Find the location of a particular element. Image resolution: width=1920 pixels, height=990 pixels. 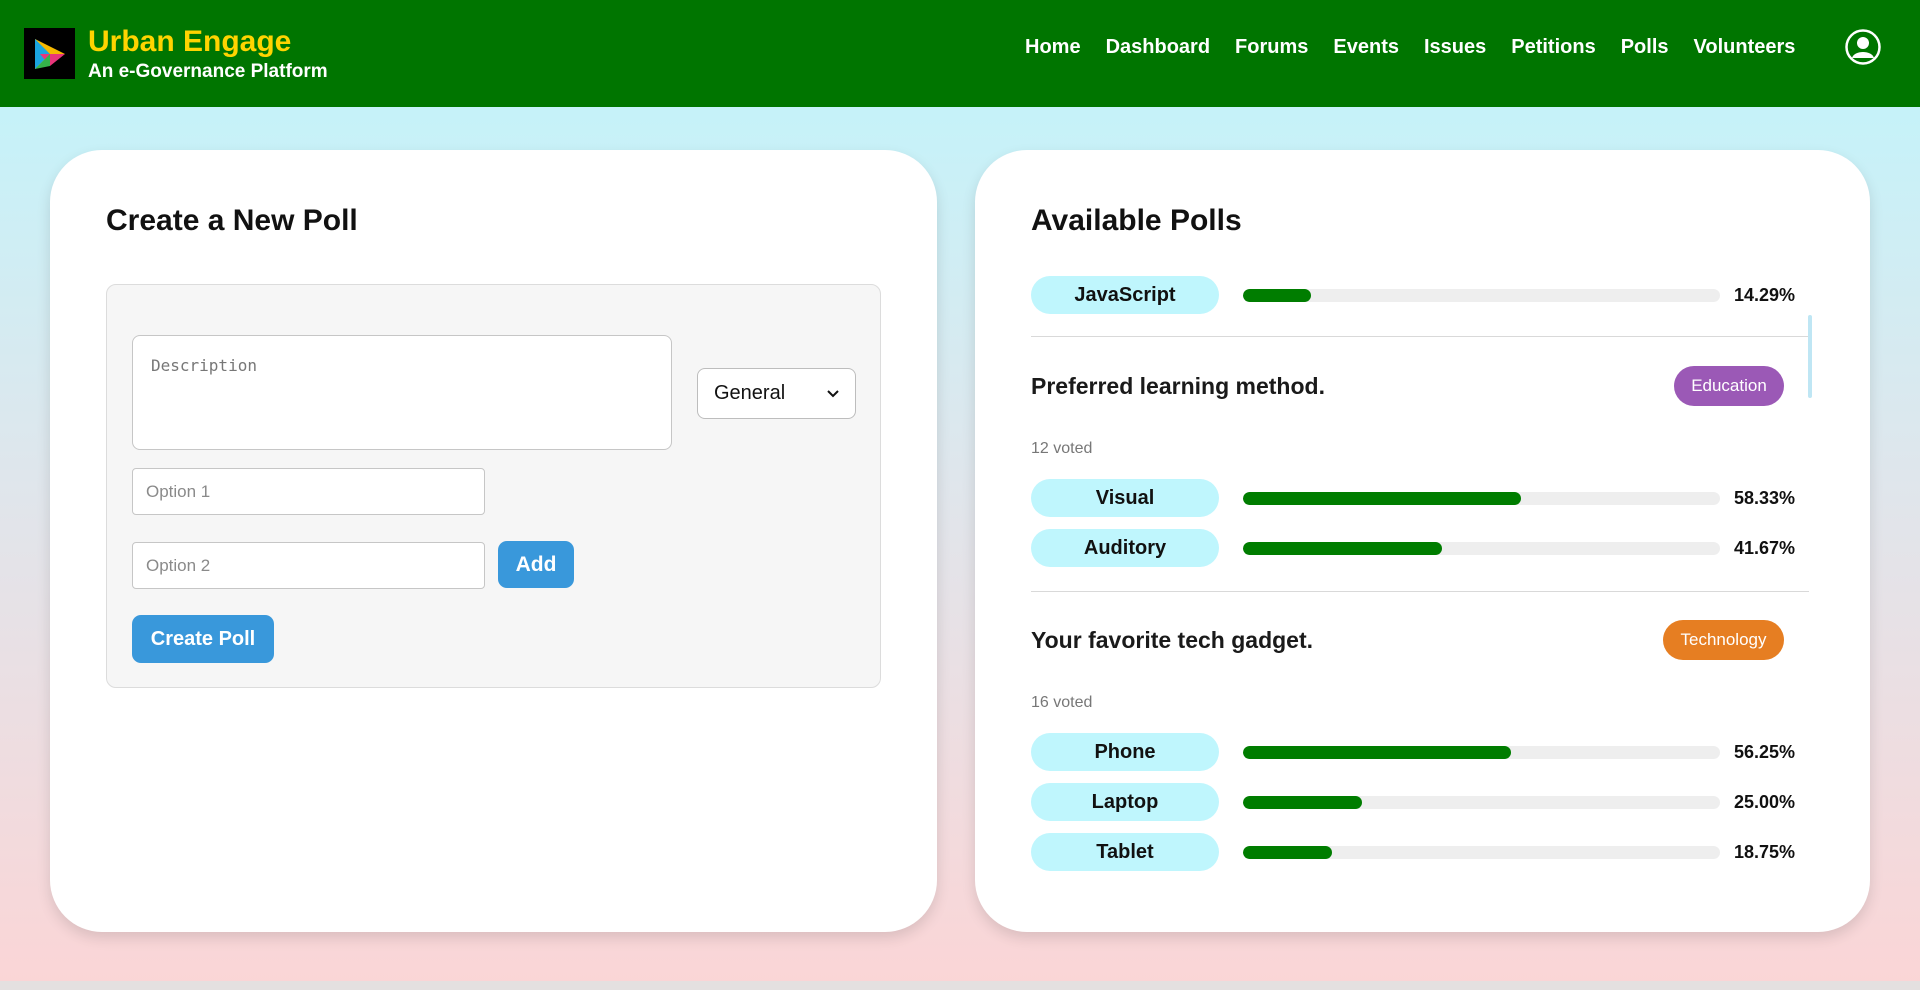

category-selected-value: General is located at coordinates (750, 393).